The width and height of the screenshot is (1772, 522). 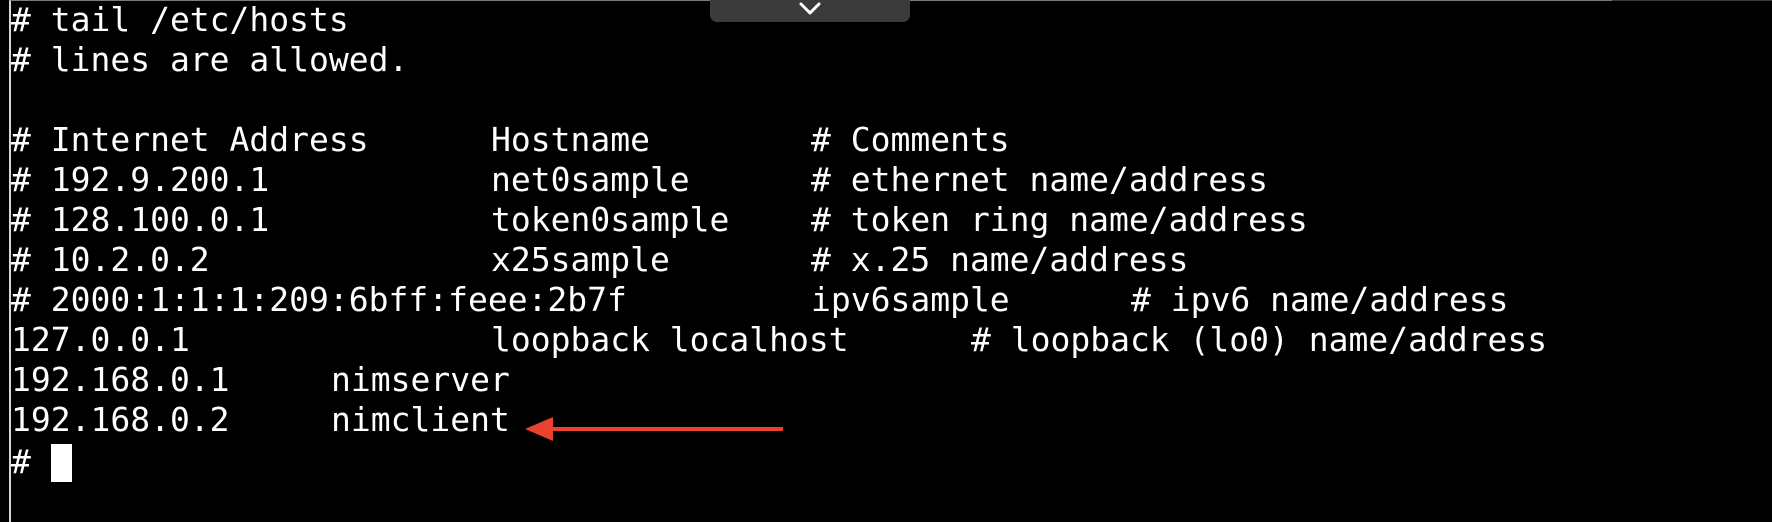 What do you see at coordinates (319, 299) in the screenshot?
I see `ip-address: # 2000:1:1:1:209:6bff:feee:2b7f` at bounding box center [319, 299].